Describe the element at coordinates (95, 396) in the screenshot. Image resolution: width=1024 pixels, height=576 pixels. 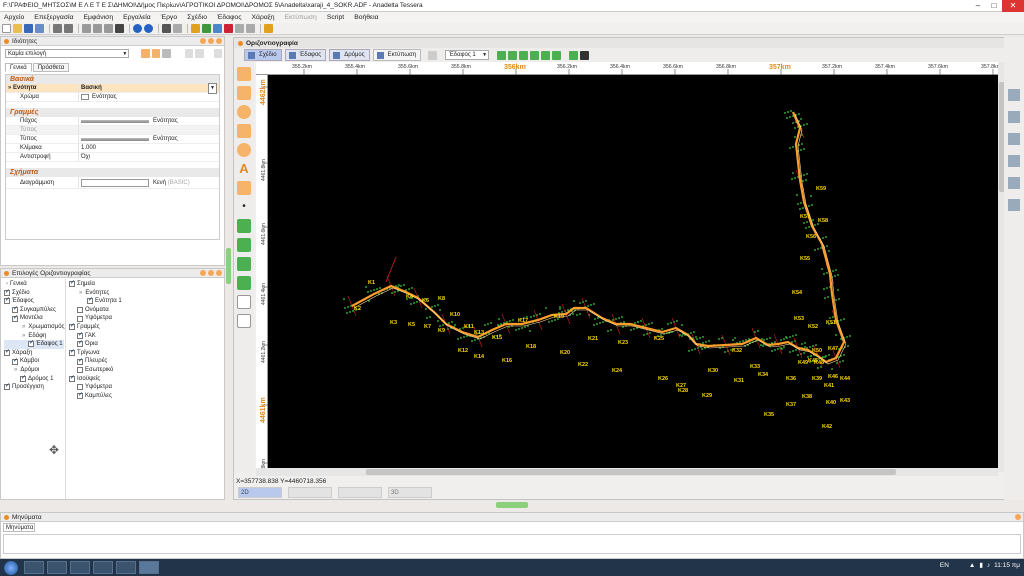
I see `tree-item-curves: Καμπύλες` at that location.